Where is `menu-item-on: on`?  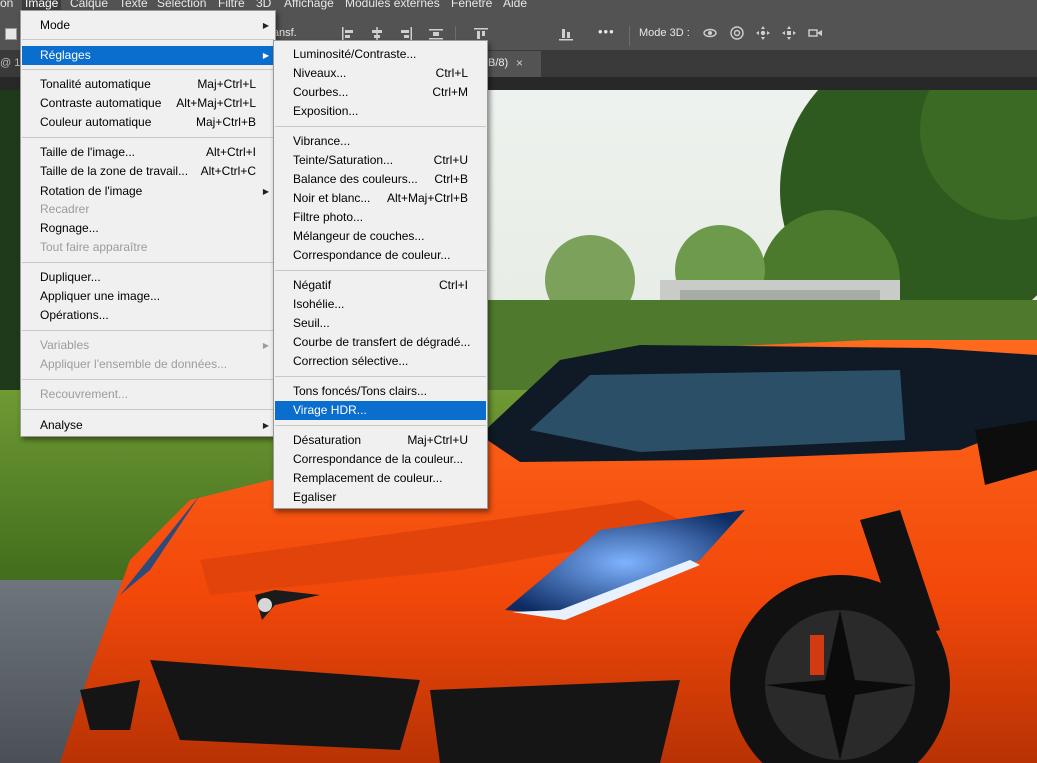 menu-item-on: on is located at coordinates (6, 5).